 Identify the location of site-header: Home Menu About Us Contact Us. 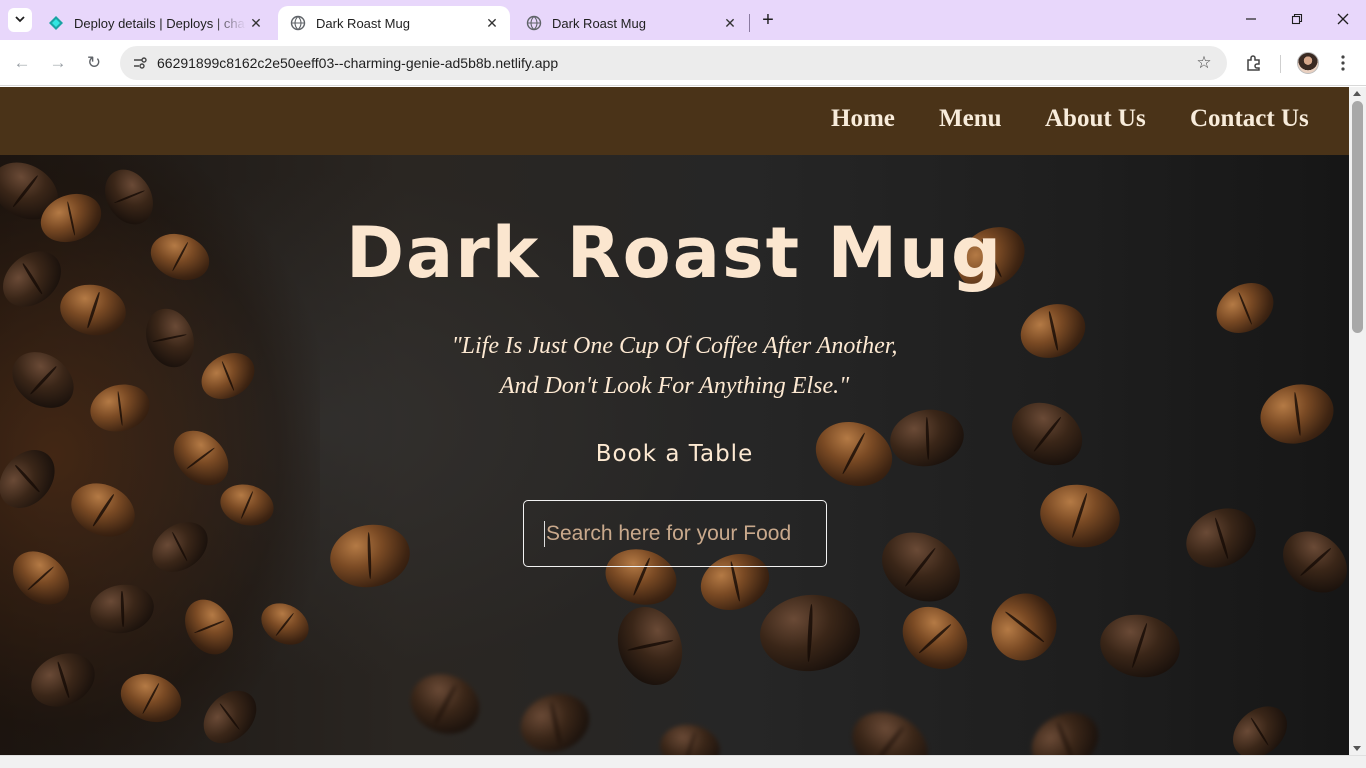
(674, 121).